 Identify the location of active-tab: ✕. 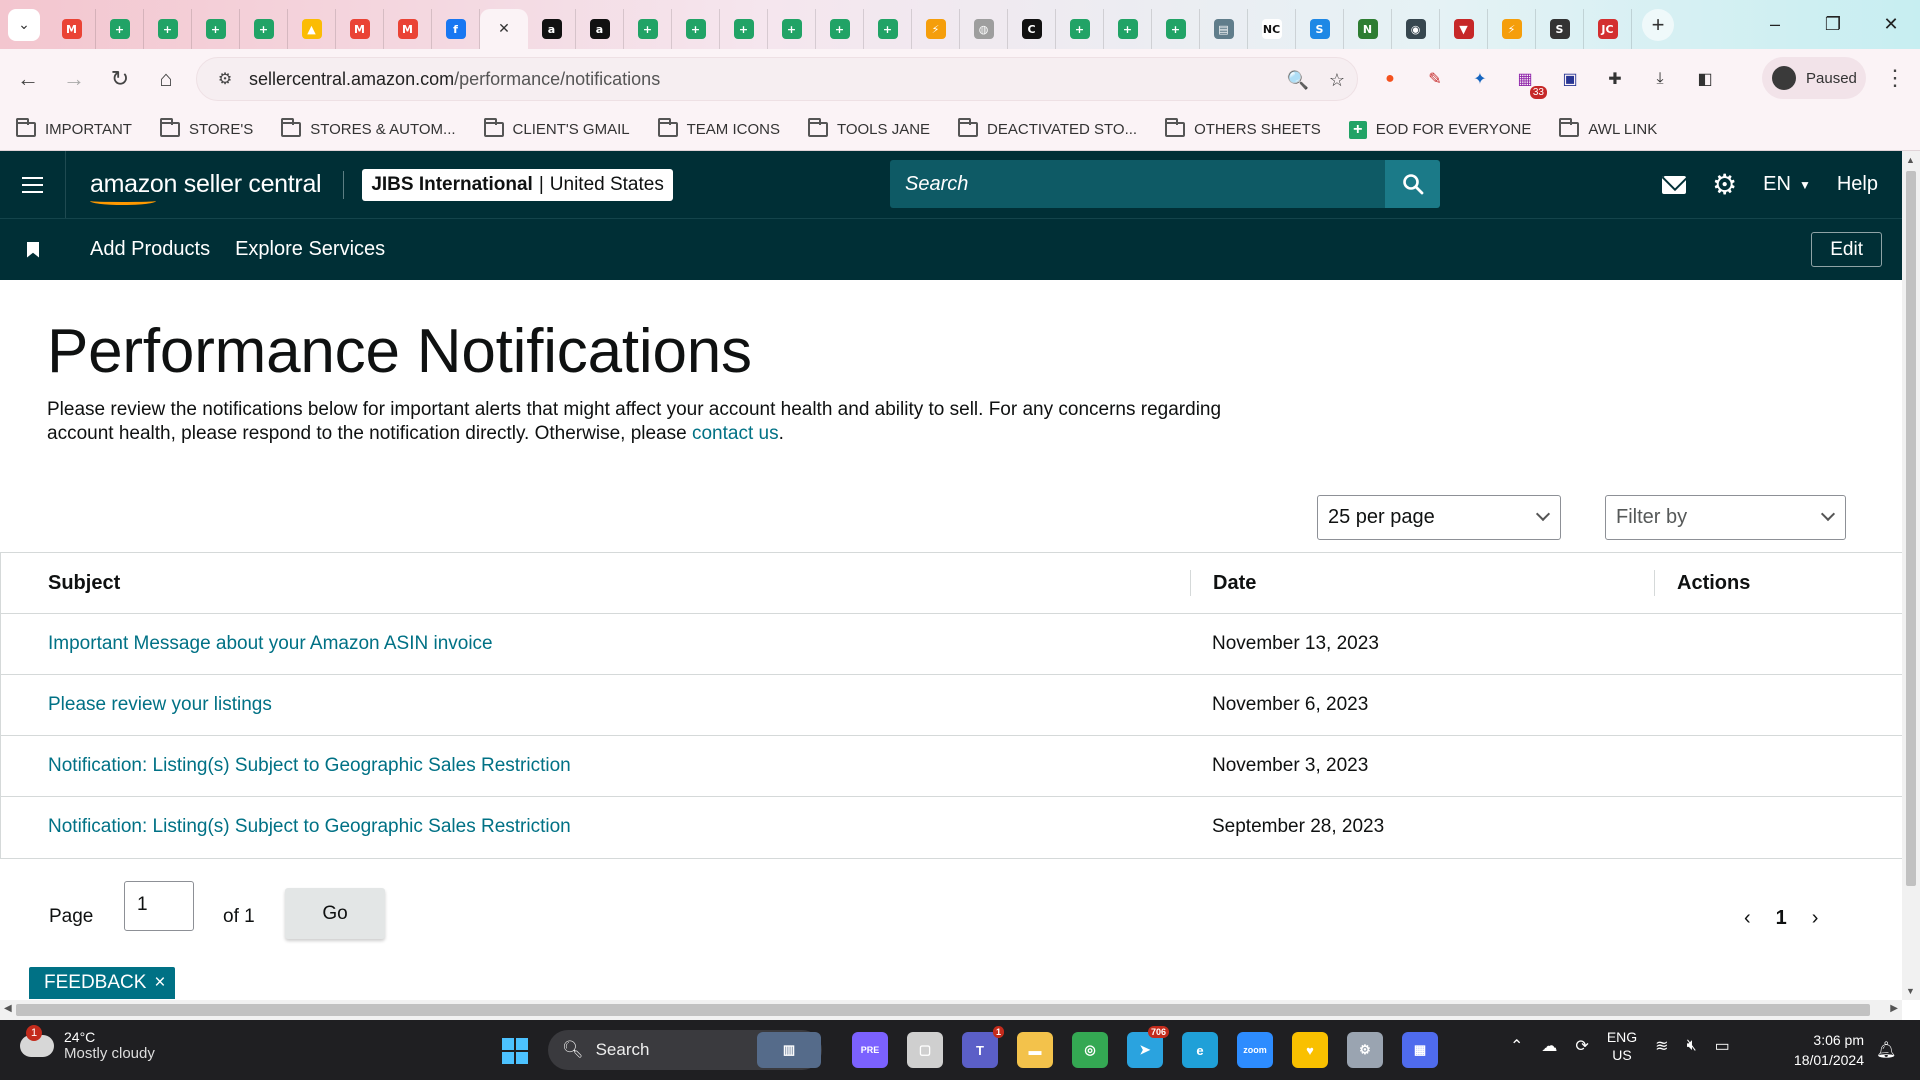
(504, 29).